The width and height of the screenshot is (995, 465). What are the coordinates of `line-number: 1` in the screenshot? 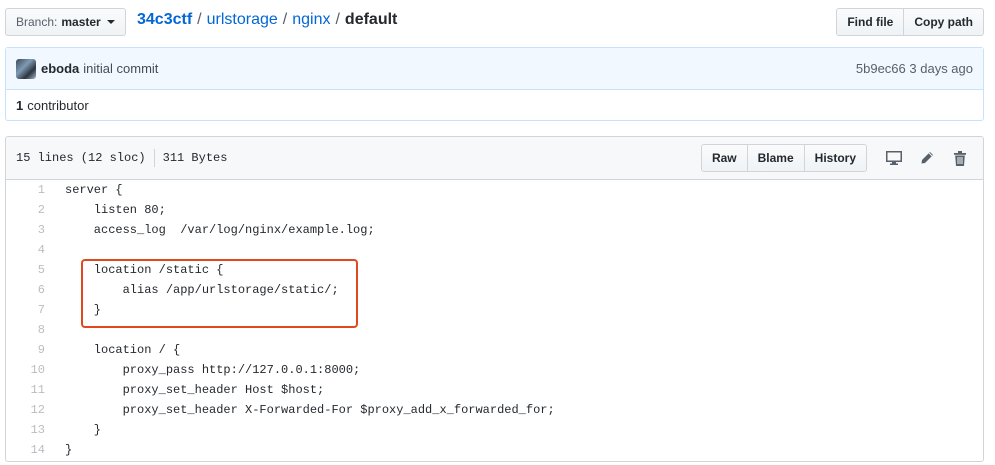 It's located at (25, 190).